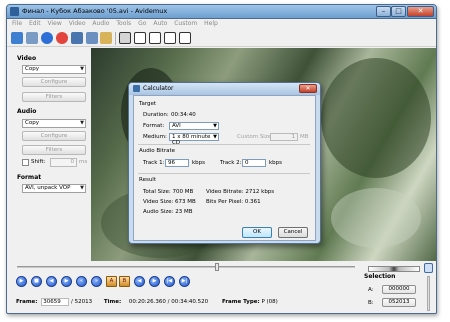  I want to click on maximize-button: □, so click(398, 11).